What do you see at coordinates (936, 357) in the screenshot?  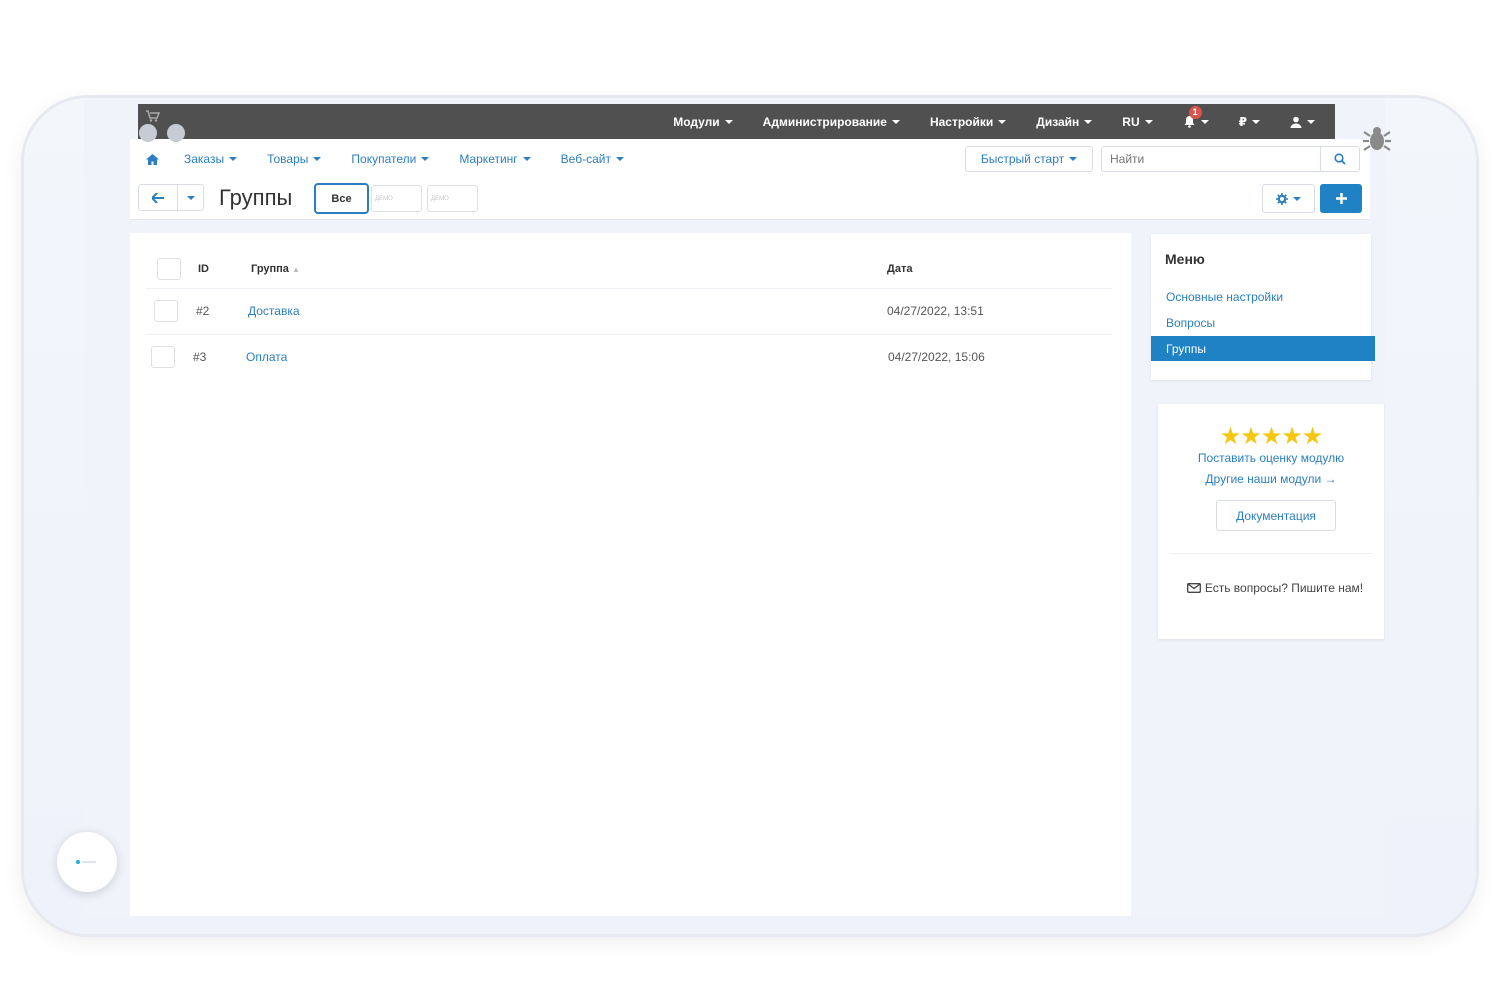 I see `row-date: 04/27/2022, 15:06` at bounding box center [936, 357].